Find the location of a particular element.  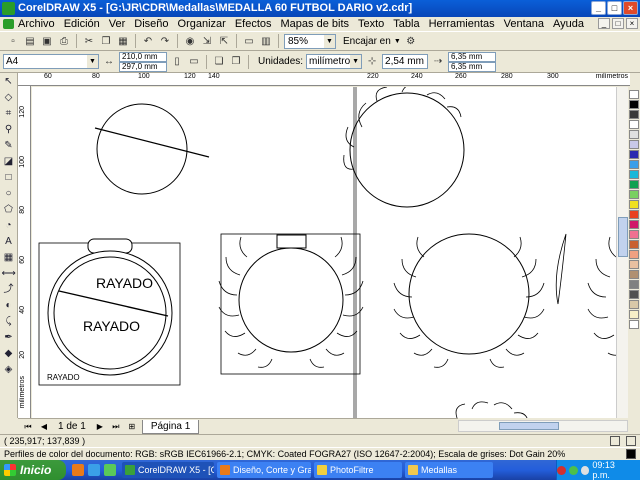

new-icon: ▫ is located at coordinates (13, 41).